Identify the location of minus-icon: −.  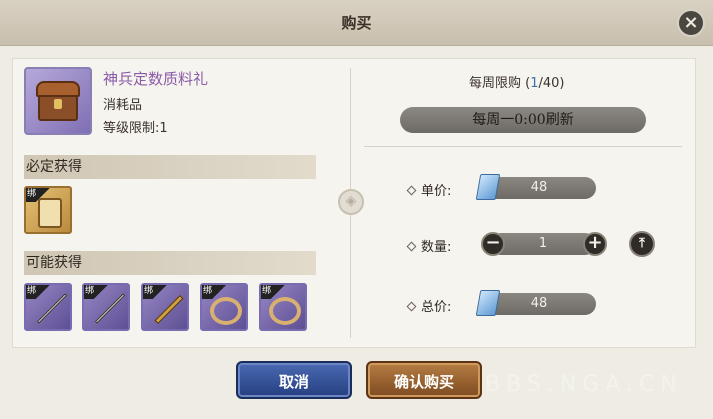
(493, 244).